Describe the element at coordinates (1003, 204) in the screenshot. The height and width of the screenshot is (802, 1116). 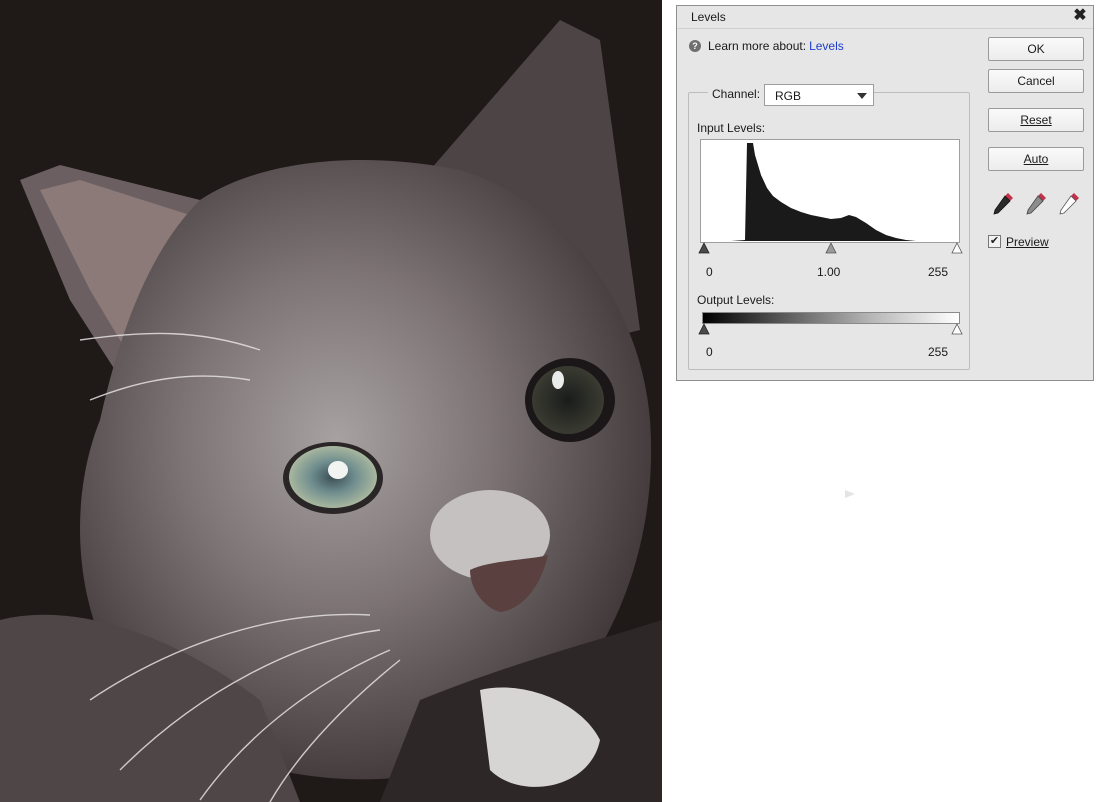
I see `black-eyedropper-icon` at that location.